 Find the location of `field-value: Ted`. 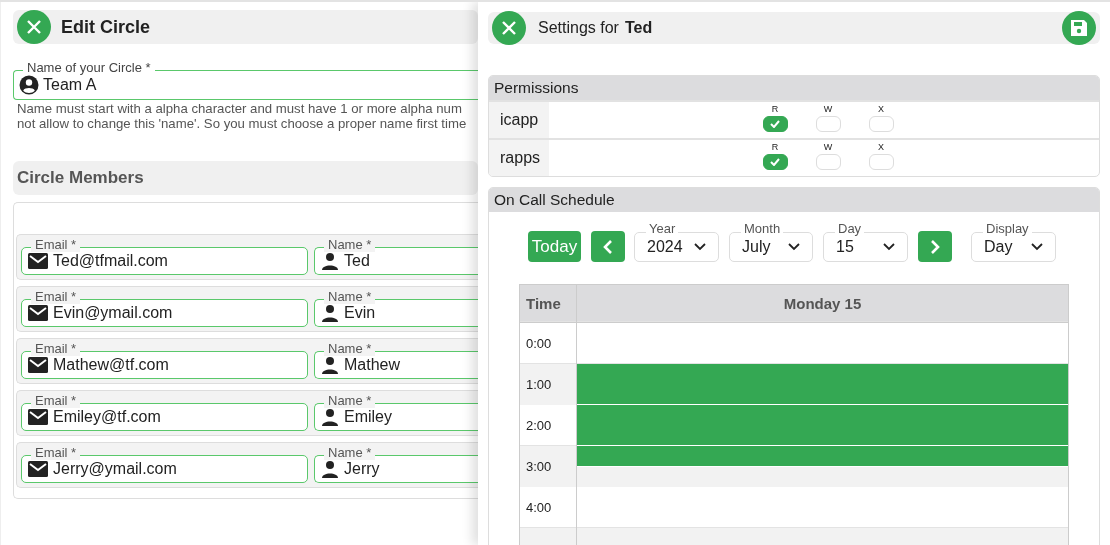

field-value: Ted is located at coordinates (357, 261).